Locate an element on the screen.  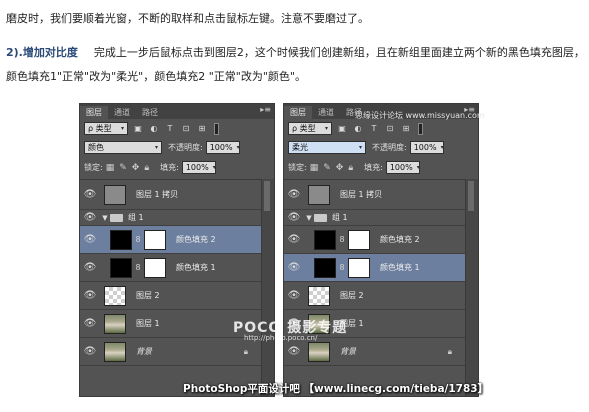
lock-label: 锁定: is located at coordinates (297, 167).